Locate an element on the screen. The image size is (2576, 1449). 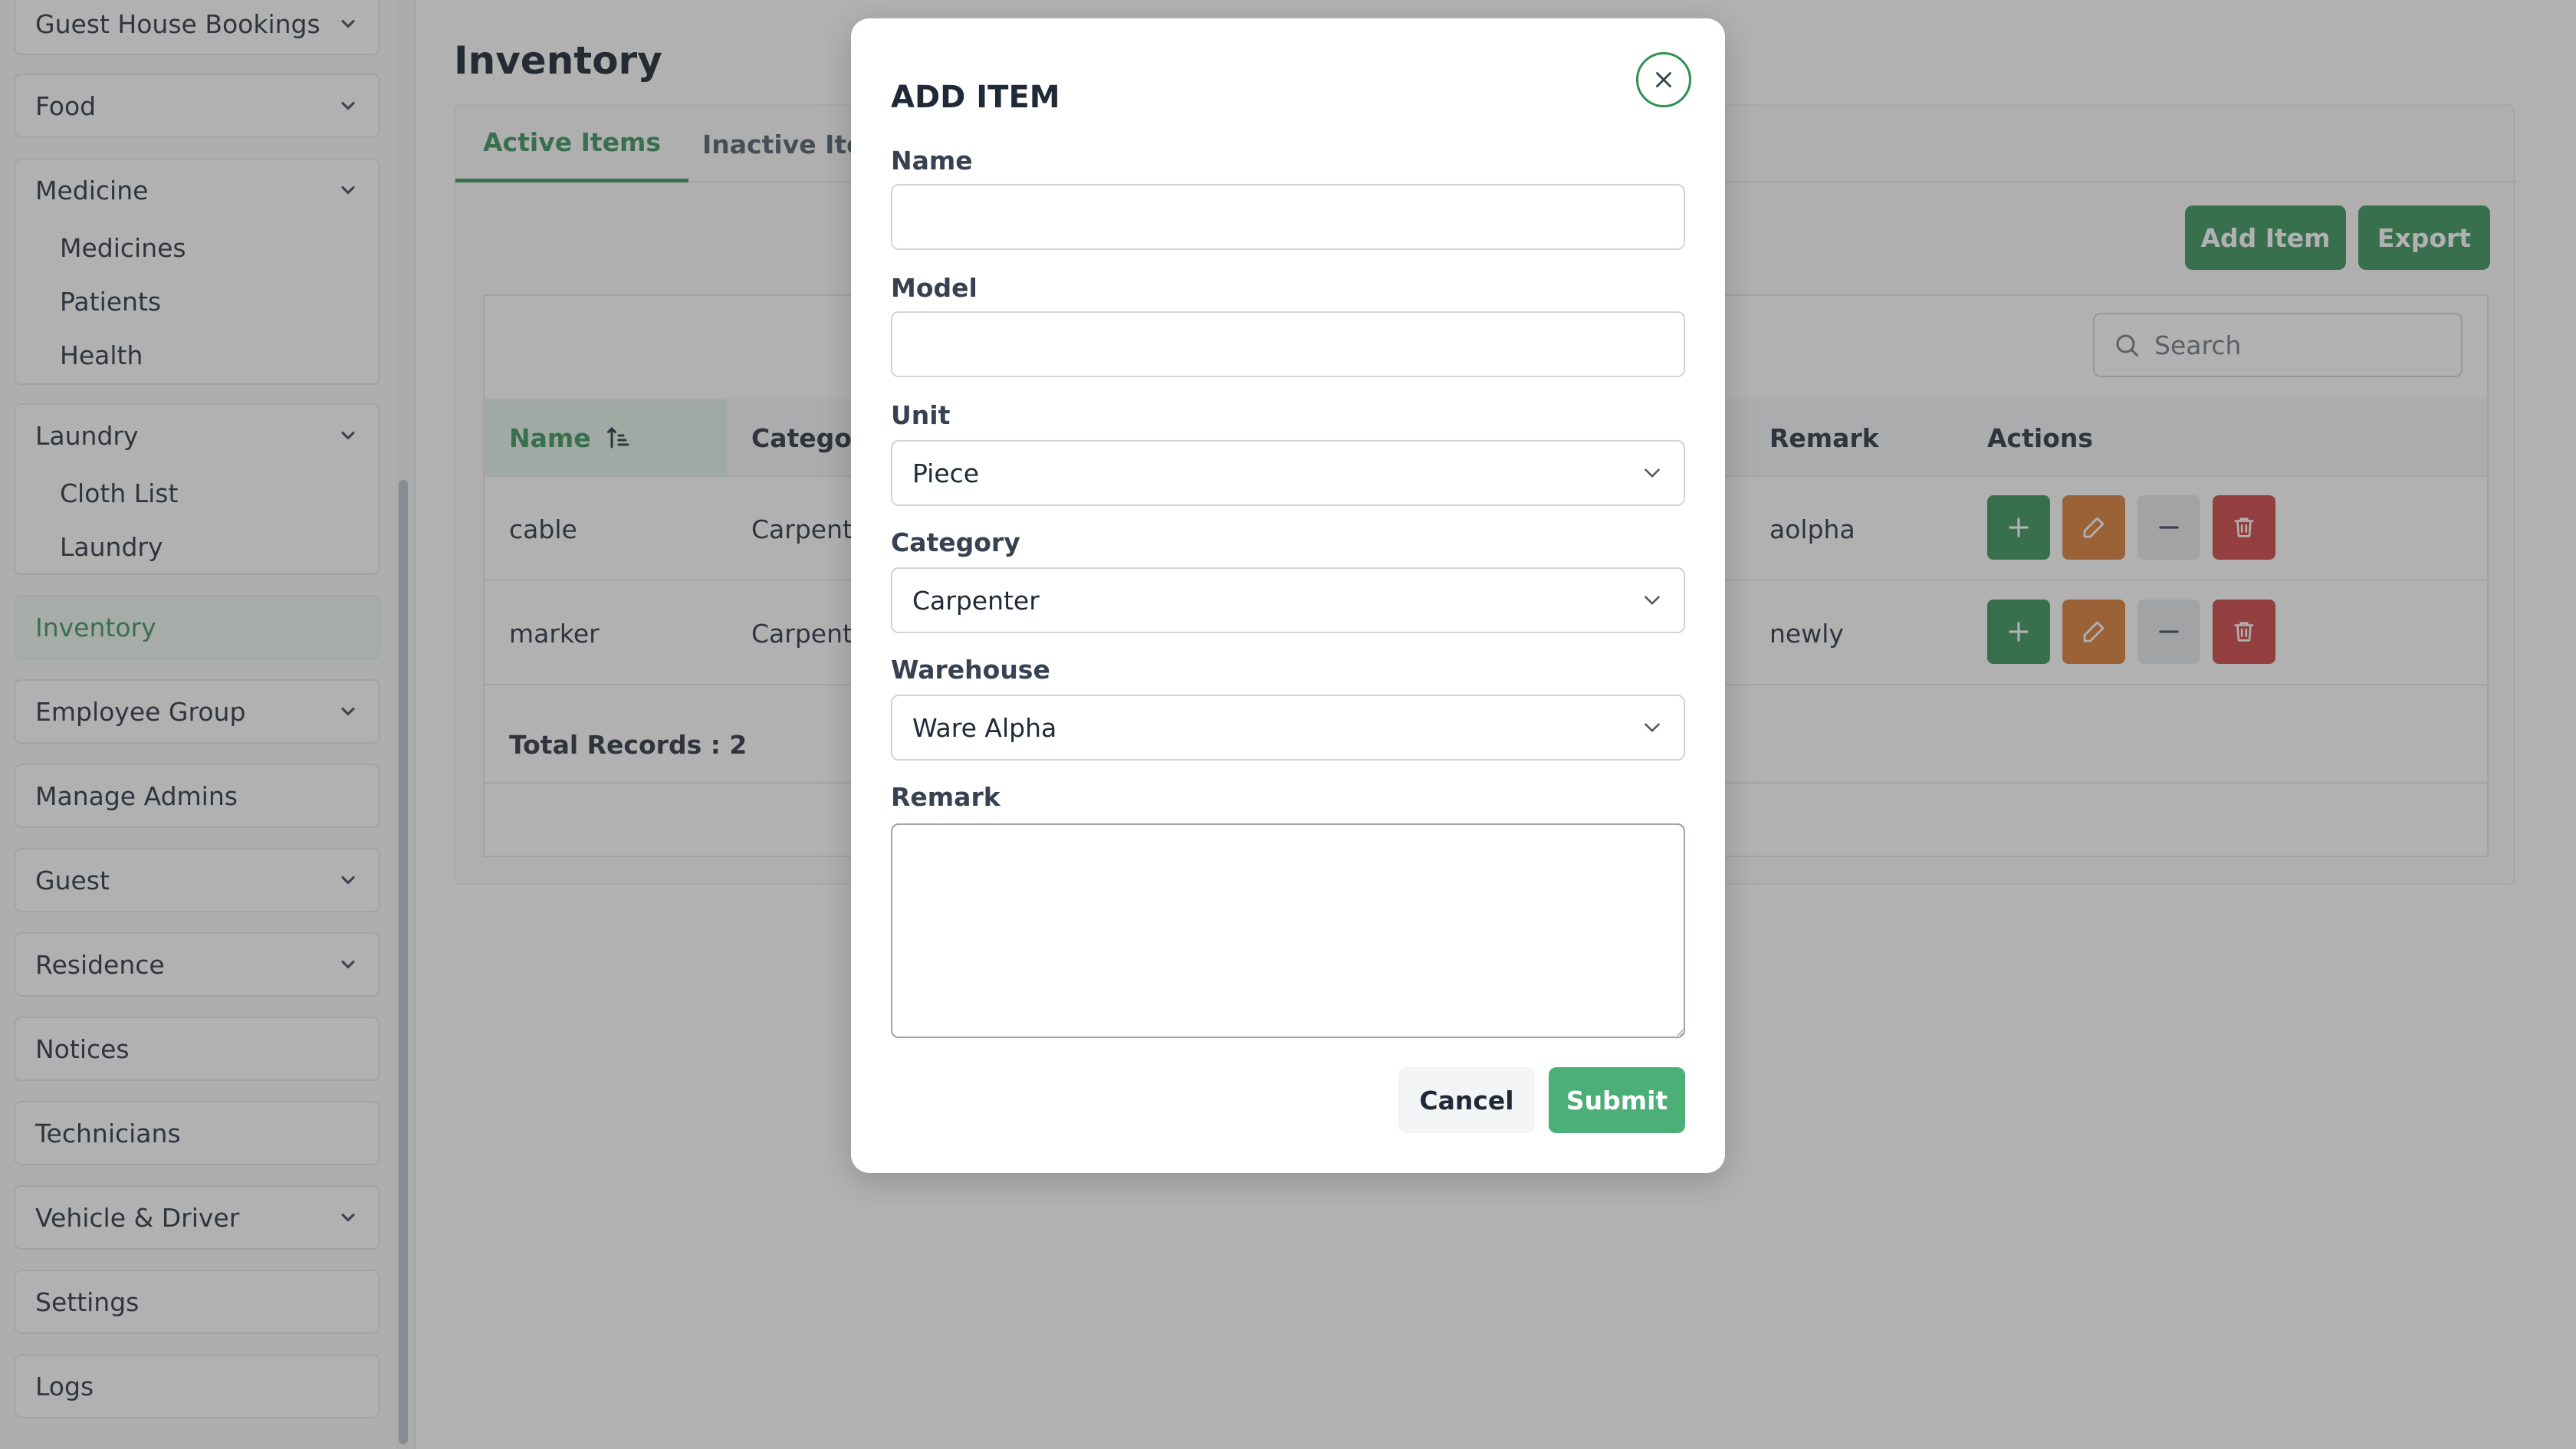
warehouse-select: Ware Alpha is located at coordinates (1288, 728).